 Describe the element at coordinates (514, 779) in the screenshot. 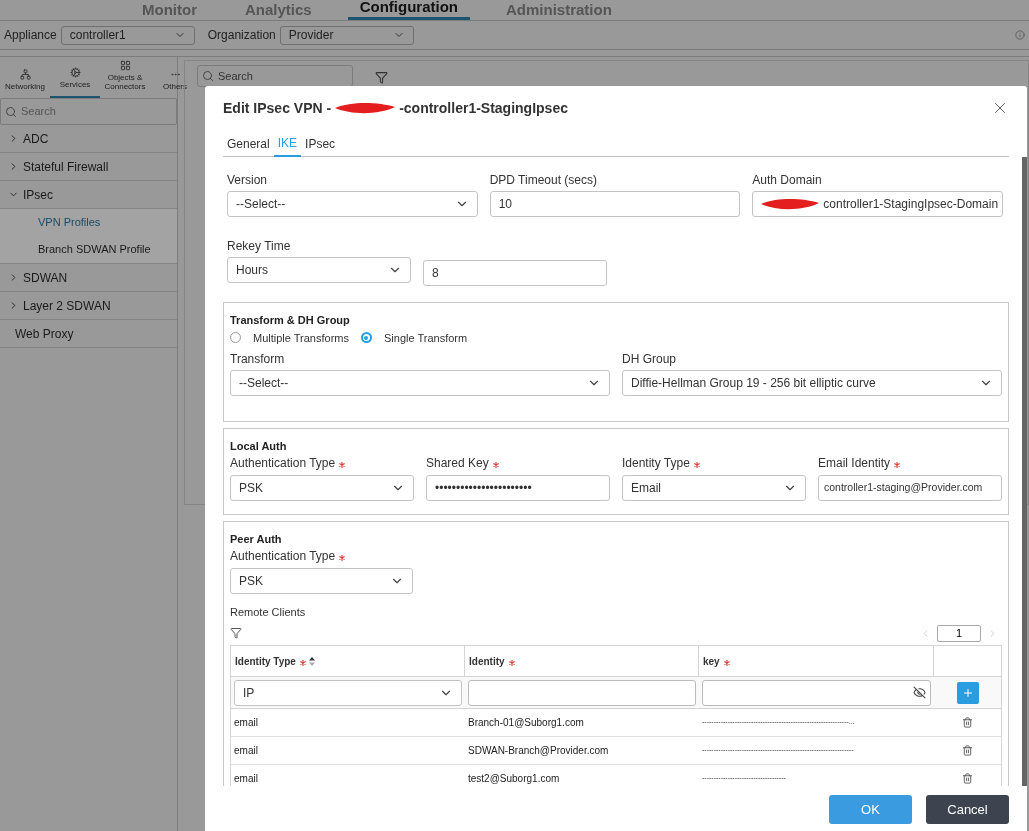

I see `table-cell-text: test2@Suborg1.com` at that location.